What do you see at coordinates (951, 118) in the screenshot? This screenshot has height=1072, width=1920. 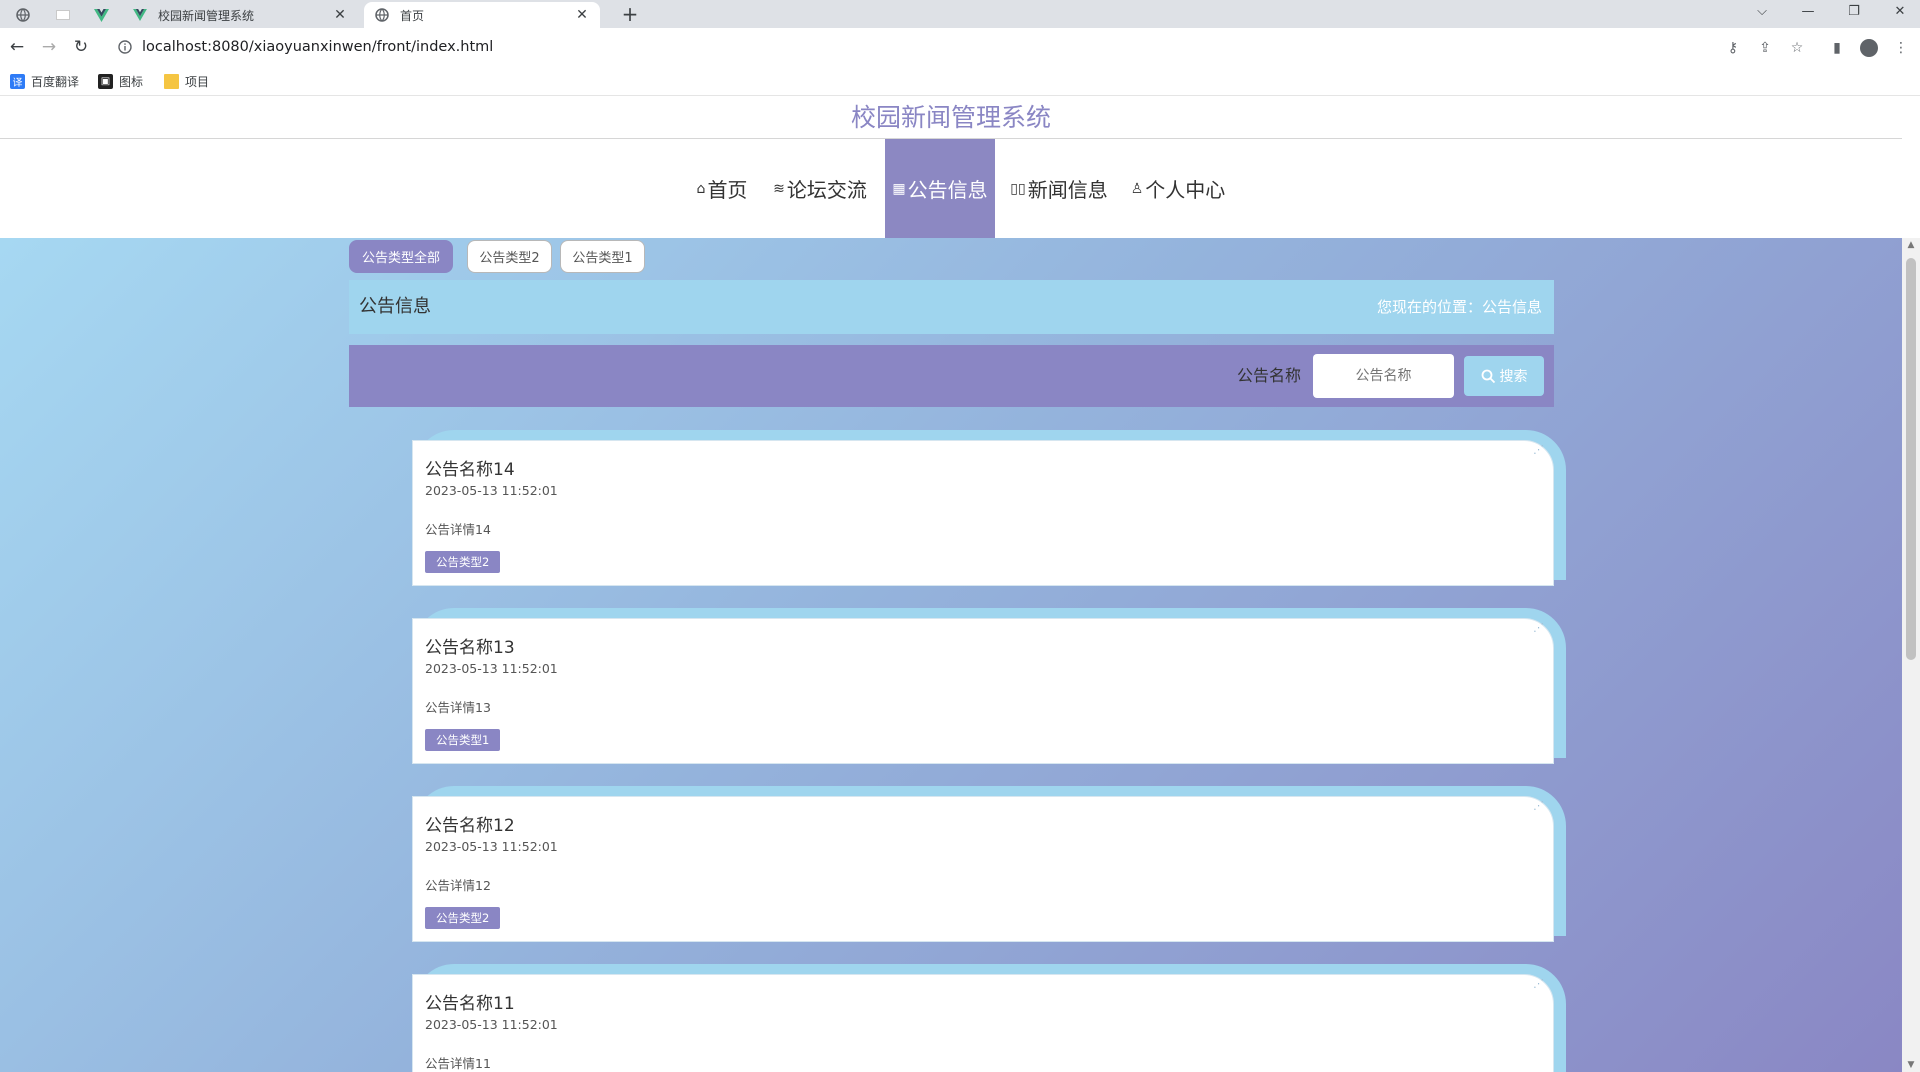 I see `site-title: 校园新闻管理系统` at bounding box center [951, 118].